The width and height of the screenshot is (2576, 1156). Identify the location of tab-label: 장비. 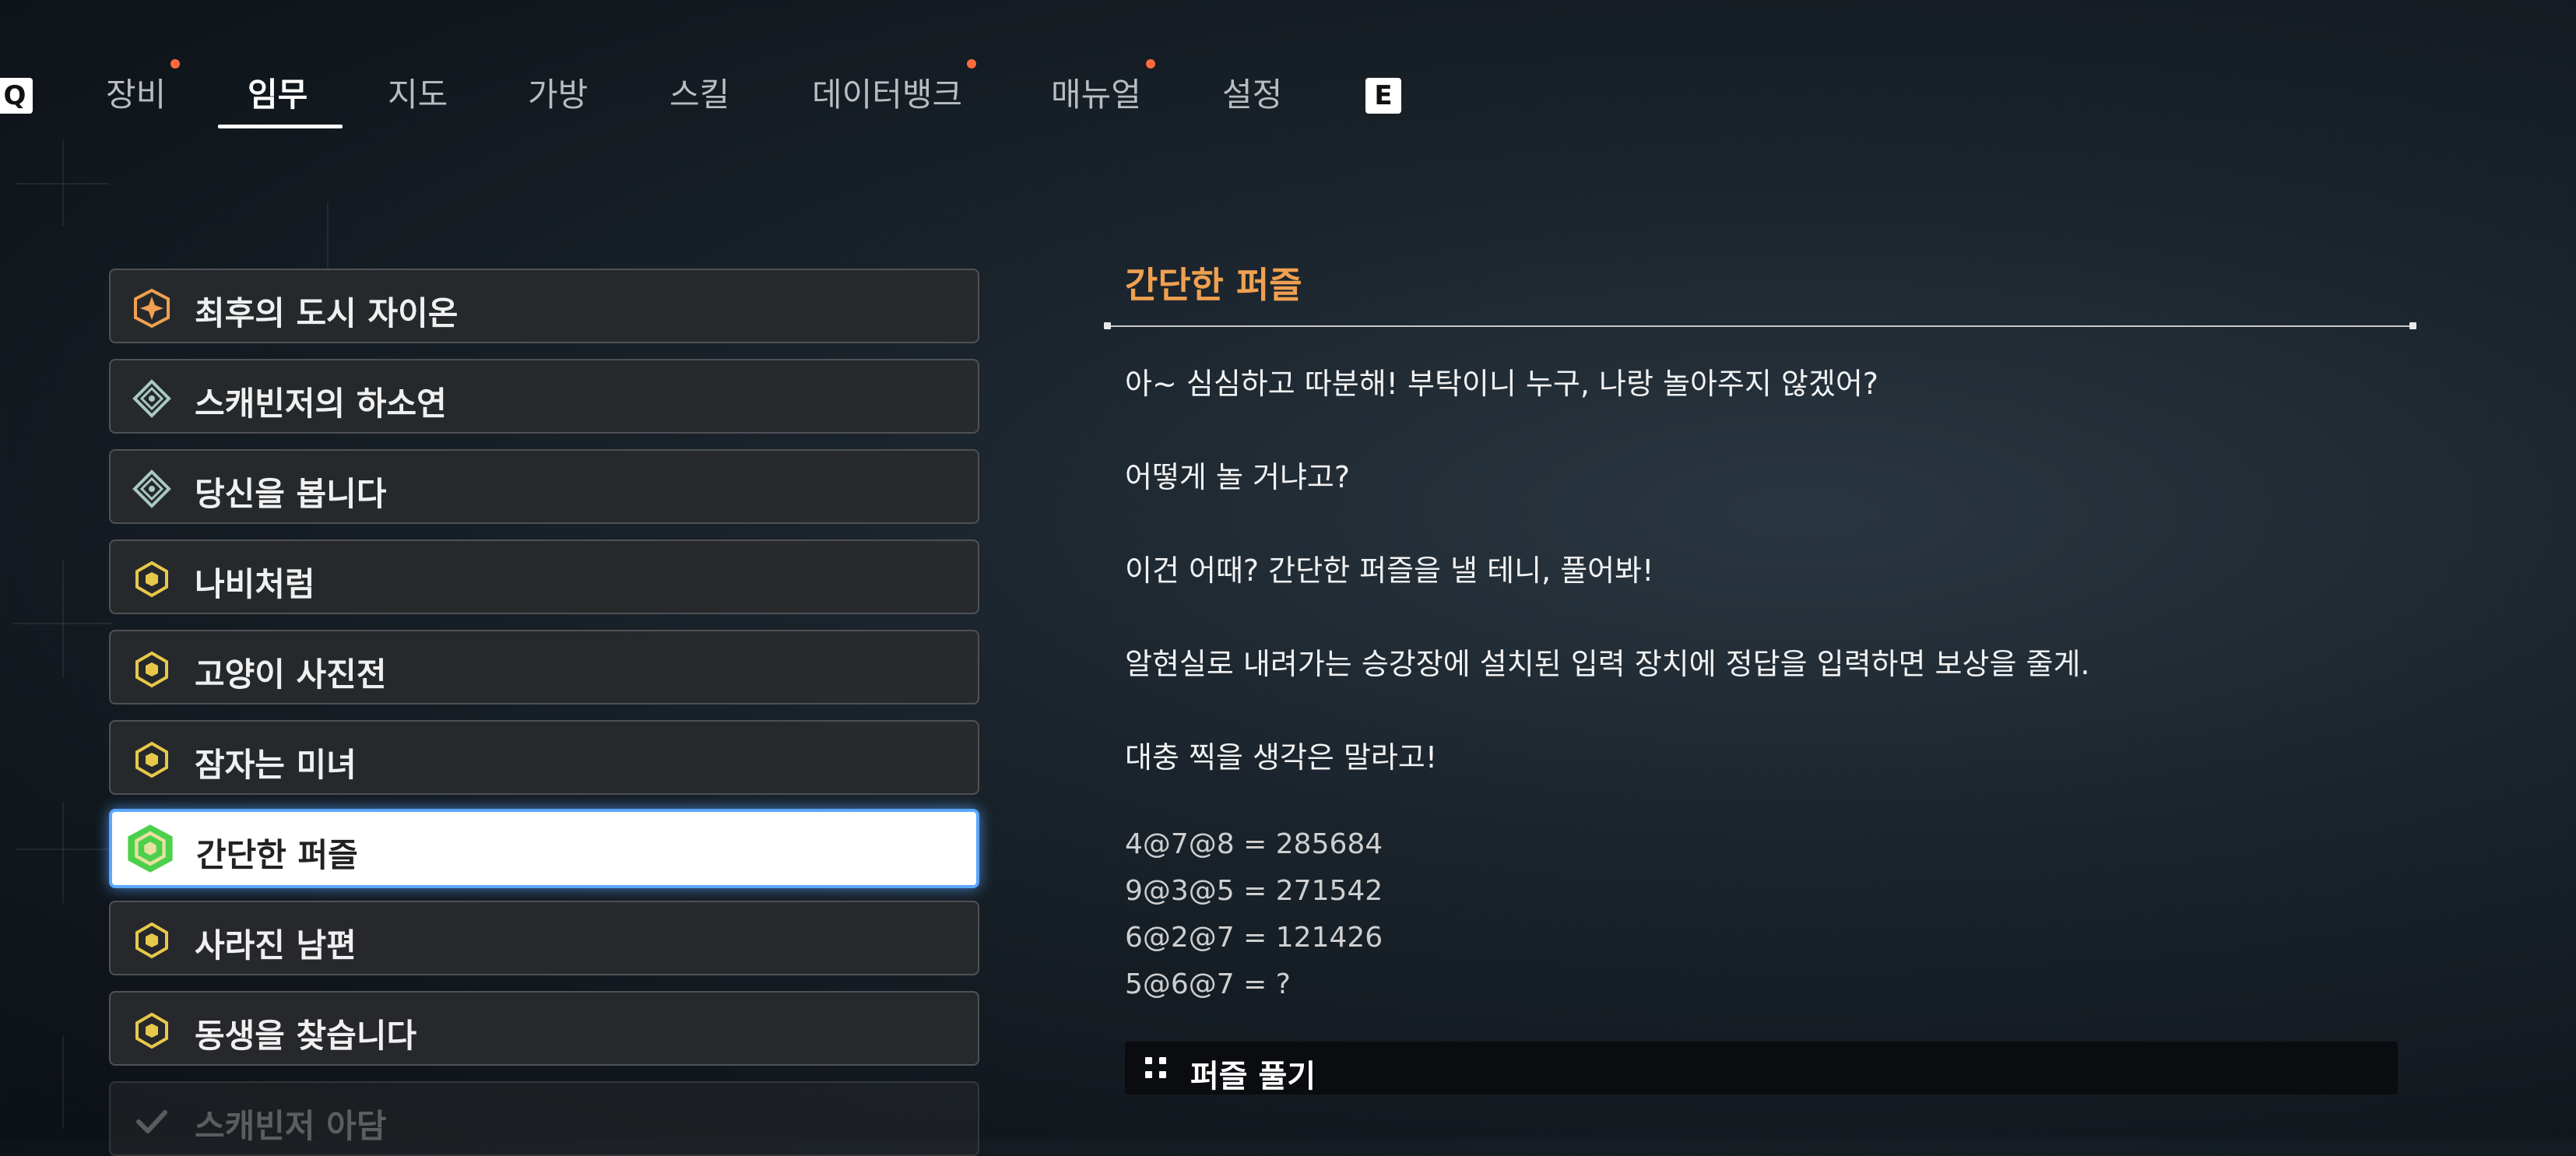
(136, 95).